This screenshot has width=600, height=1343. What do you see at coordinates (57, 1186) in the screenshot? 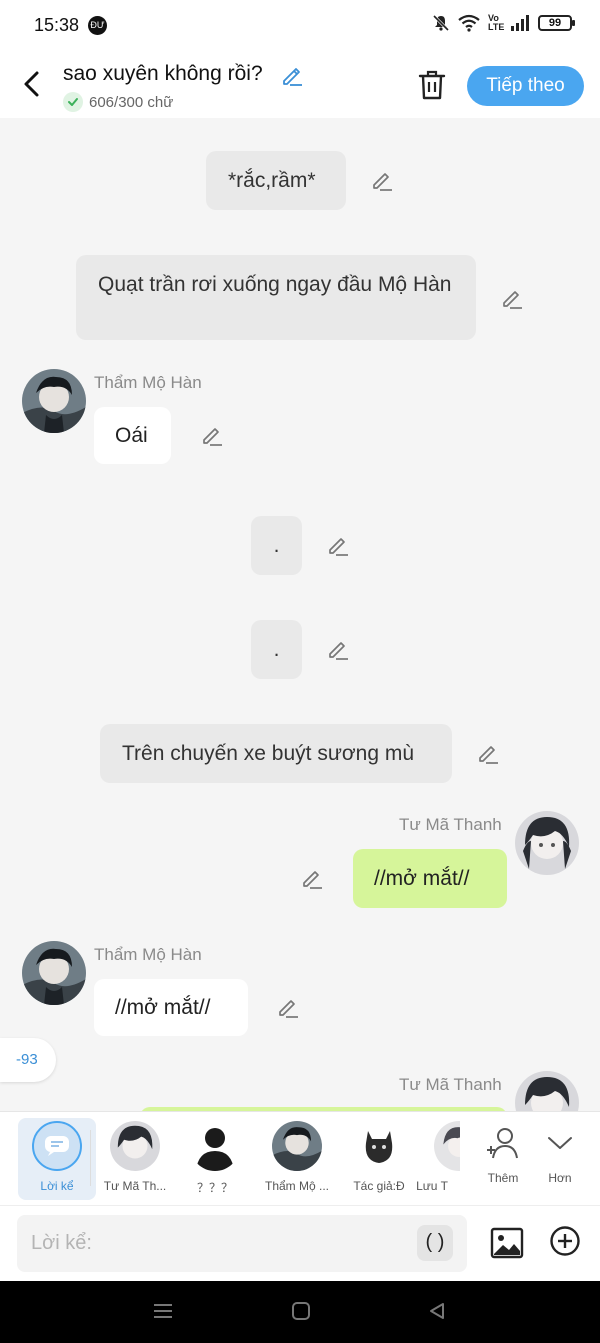
I see `character-label: Lời kể` at bounding box center [57, 1186].